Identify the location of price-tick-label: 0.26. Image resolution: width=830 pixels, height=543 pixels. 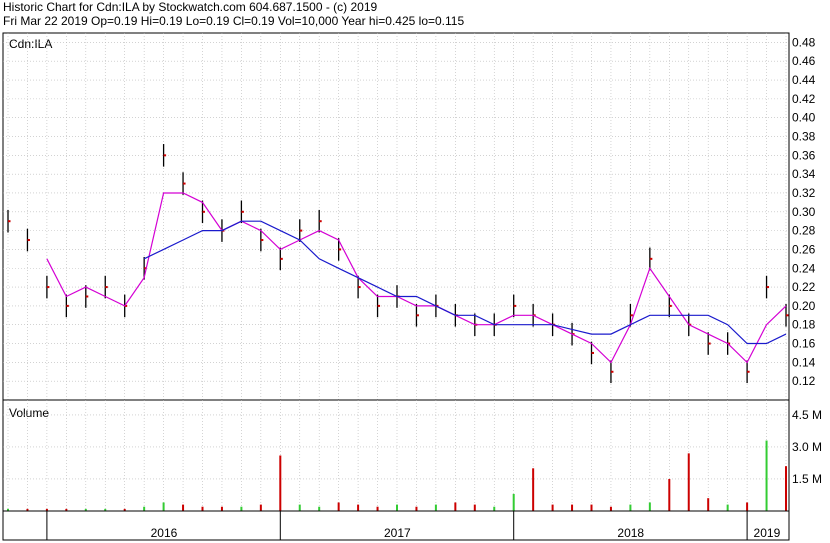
(804, 249).